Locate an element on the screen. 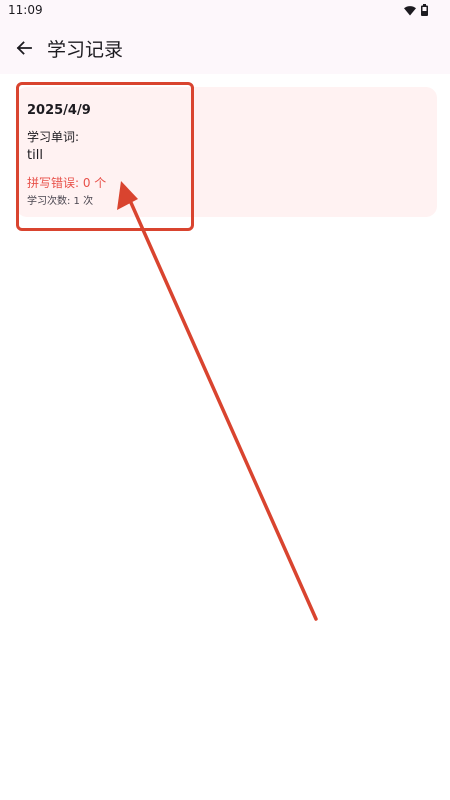  record-date: 2025/4/9 is located at coordinates (59, 110).